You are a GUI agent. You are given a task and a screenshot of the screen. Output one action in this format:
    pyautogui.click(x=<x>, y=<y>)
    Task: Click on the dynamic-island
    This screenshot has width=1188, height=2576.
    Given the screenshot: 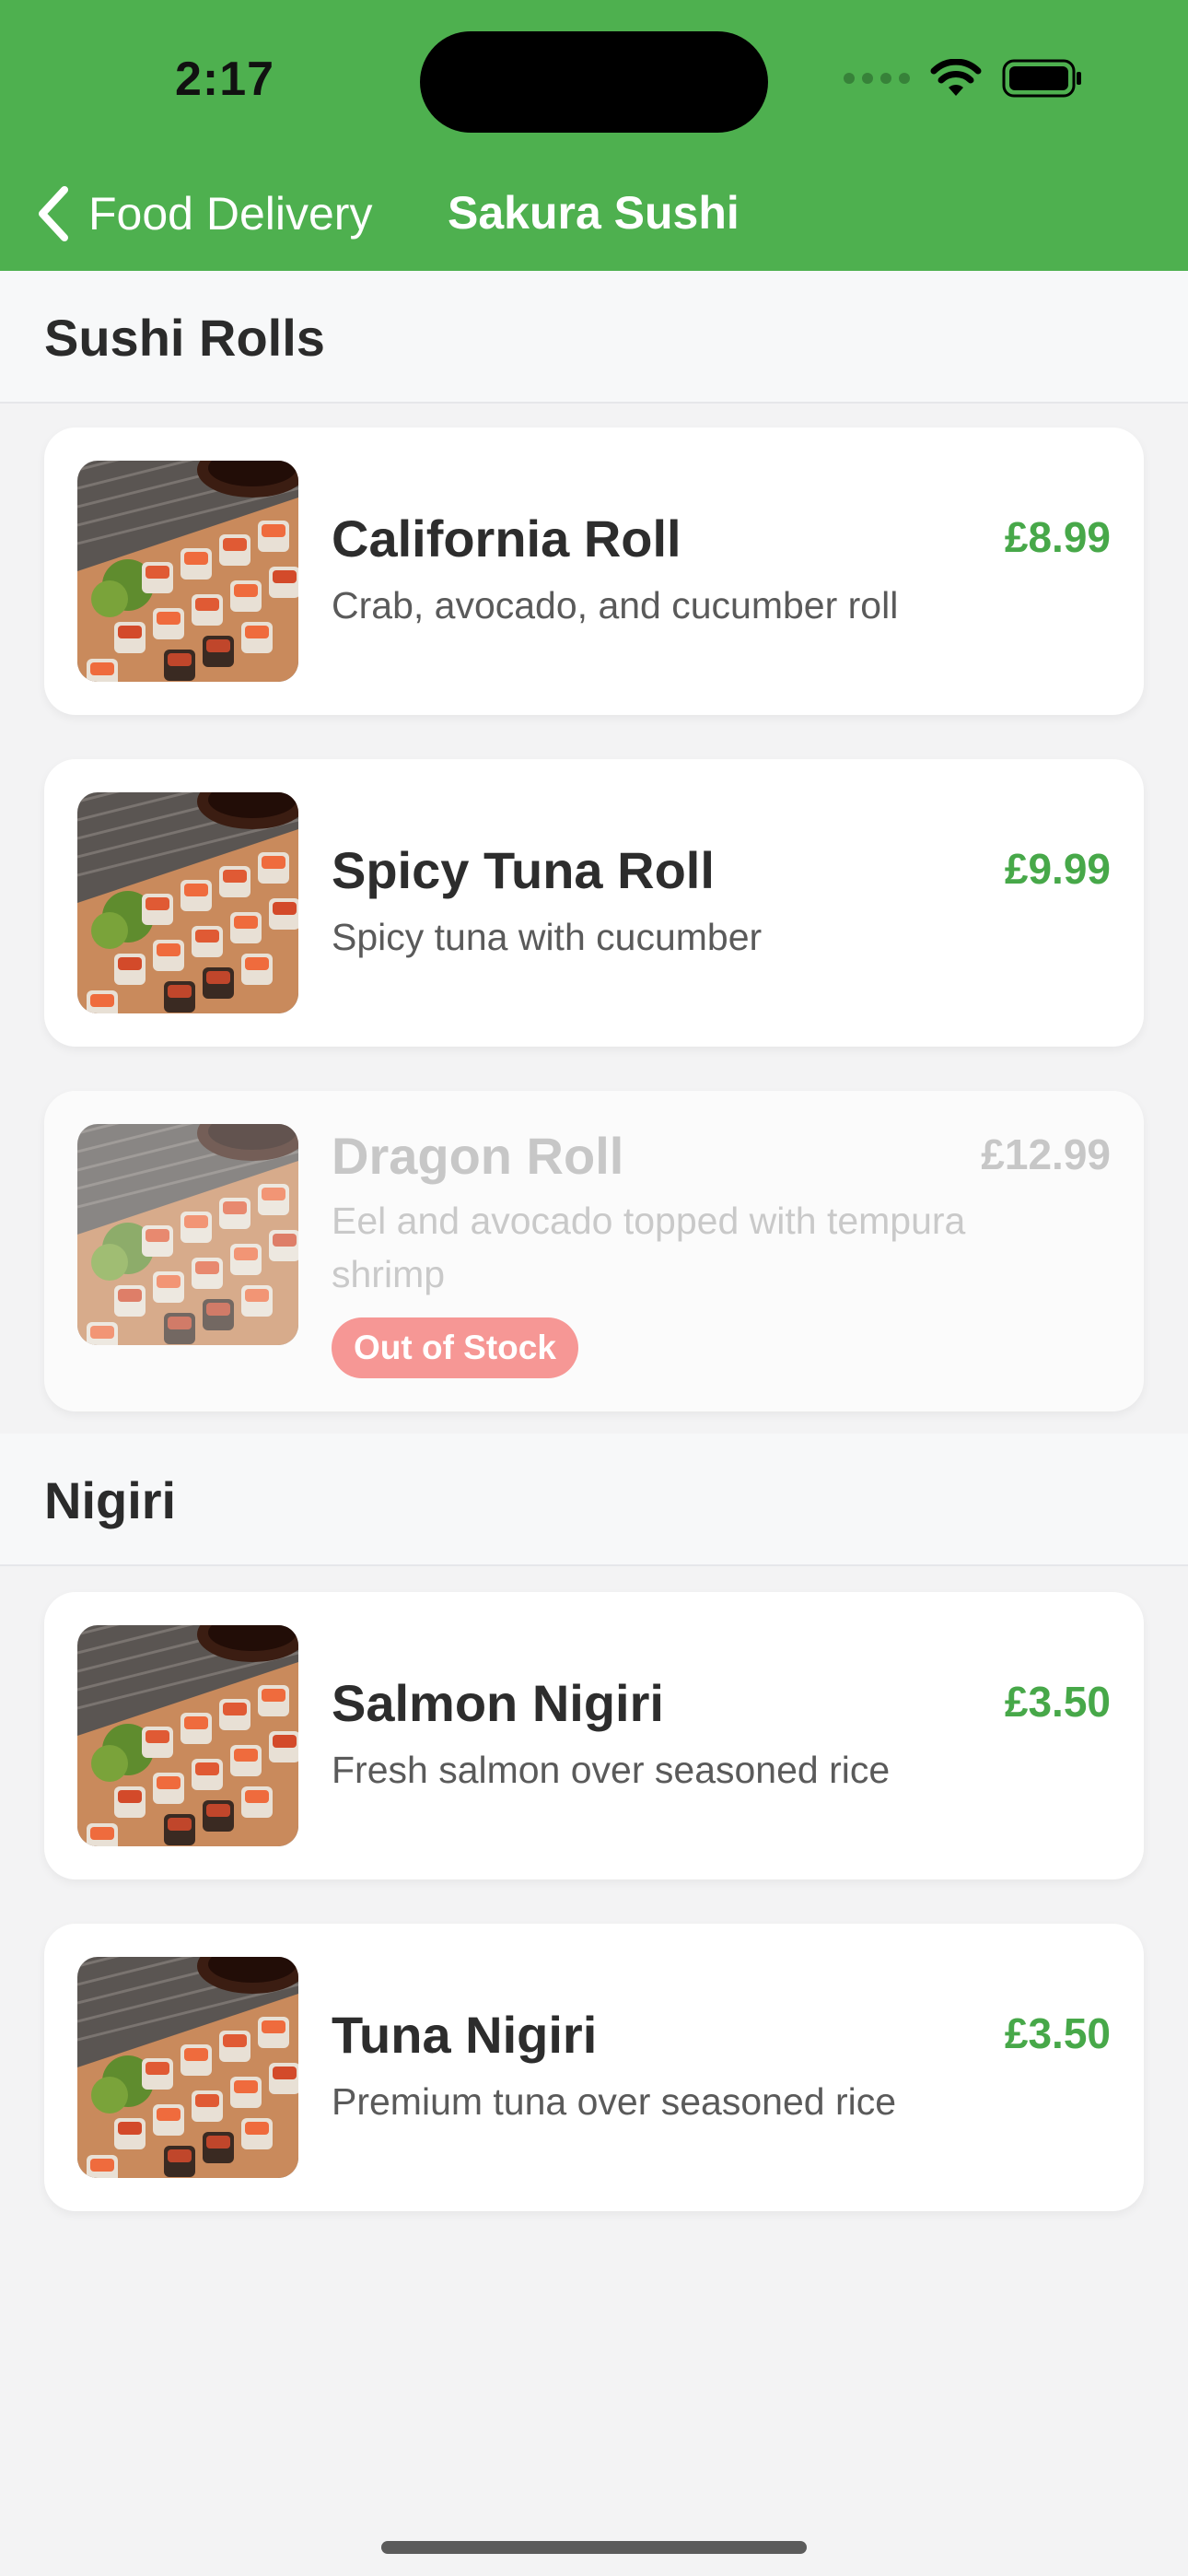 What is the action you would take?
    pyautogui.click(x=594, y=82)
    